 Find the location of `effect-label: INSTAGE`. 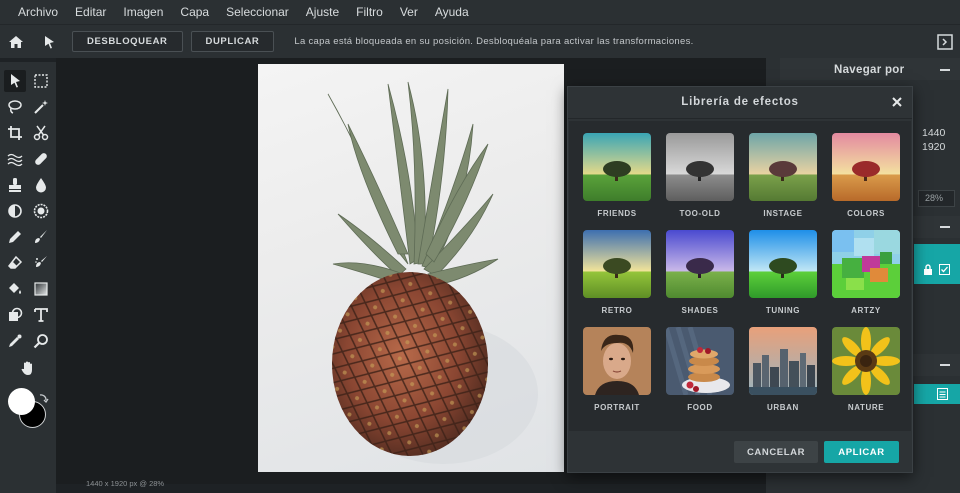

effect-label: INSTAGE is located at coordinates (783, 213).